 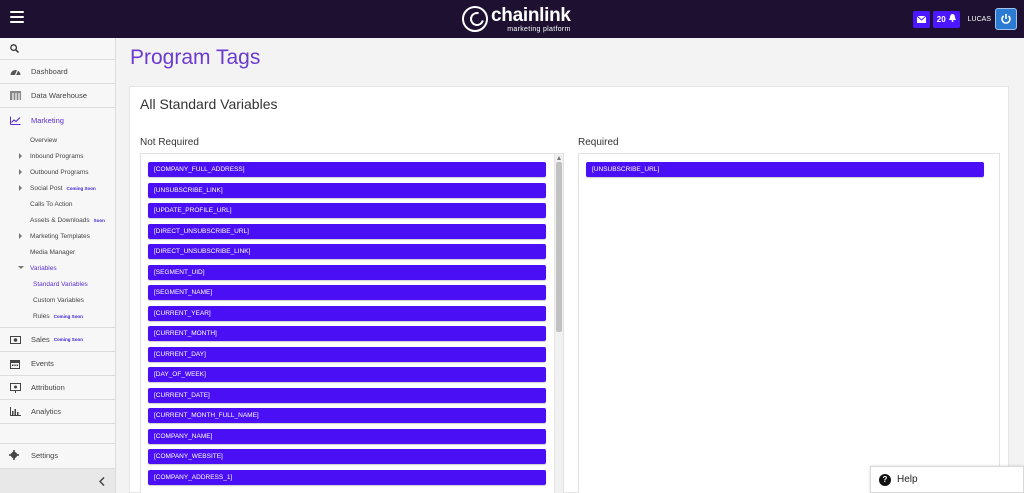 What do you see at coordinates (15, 455) in the screenshot?
I see `gear-icon` at bounding box center [15, 455].